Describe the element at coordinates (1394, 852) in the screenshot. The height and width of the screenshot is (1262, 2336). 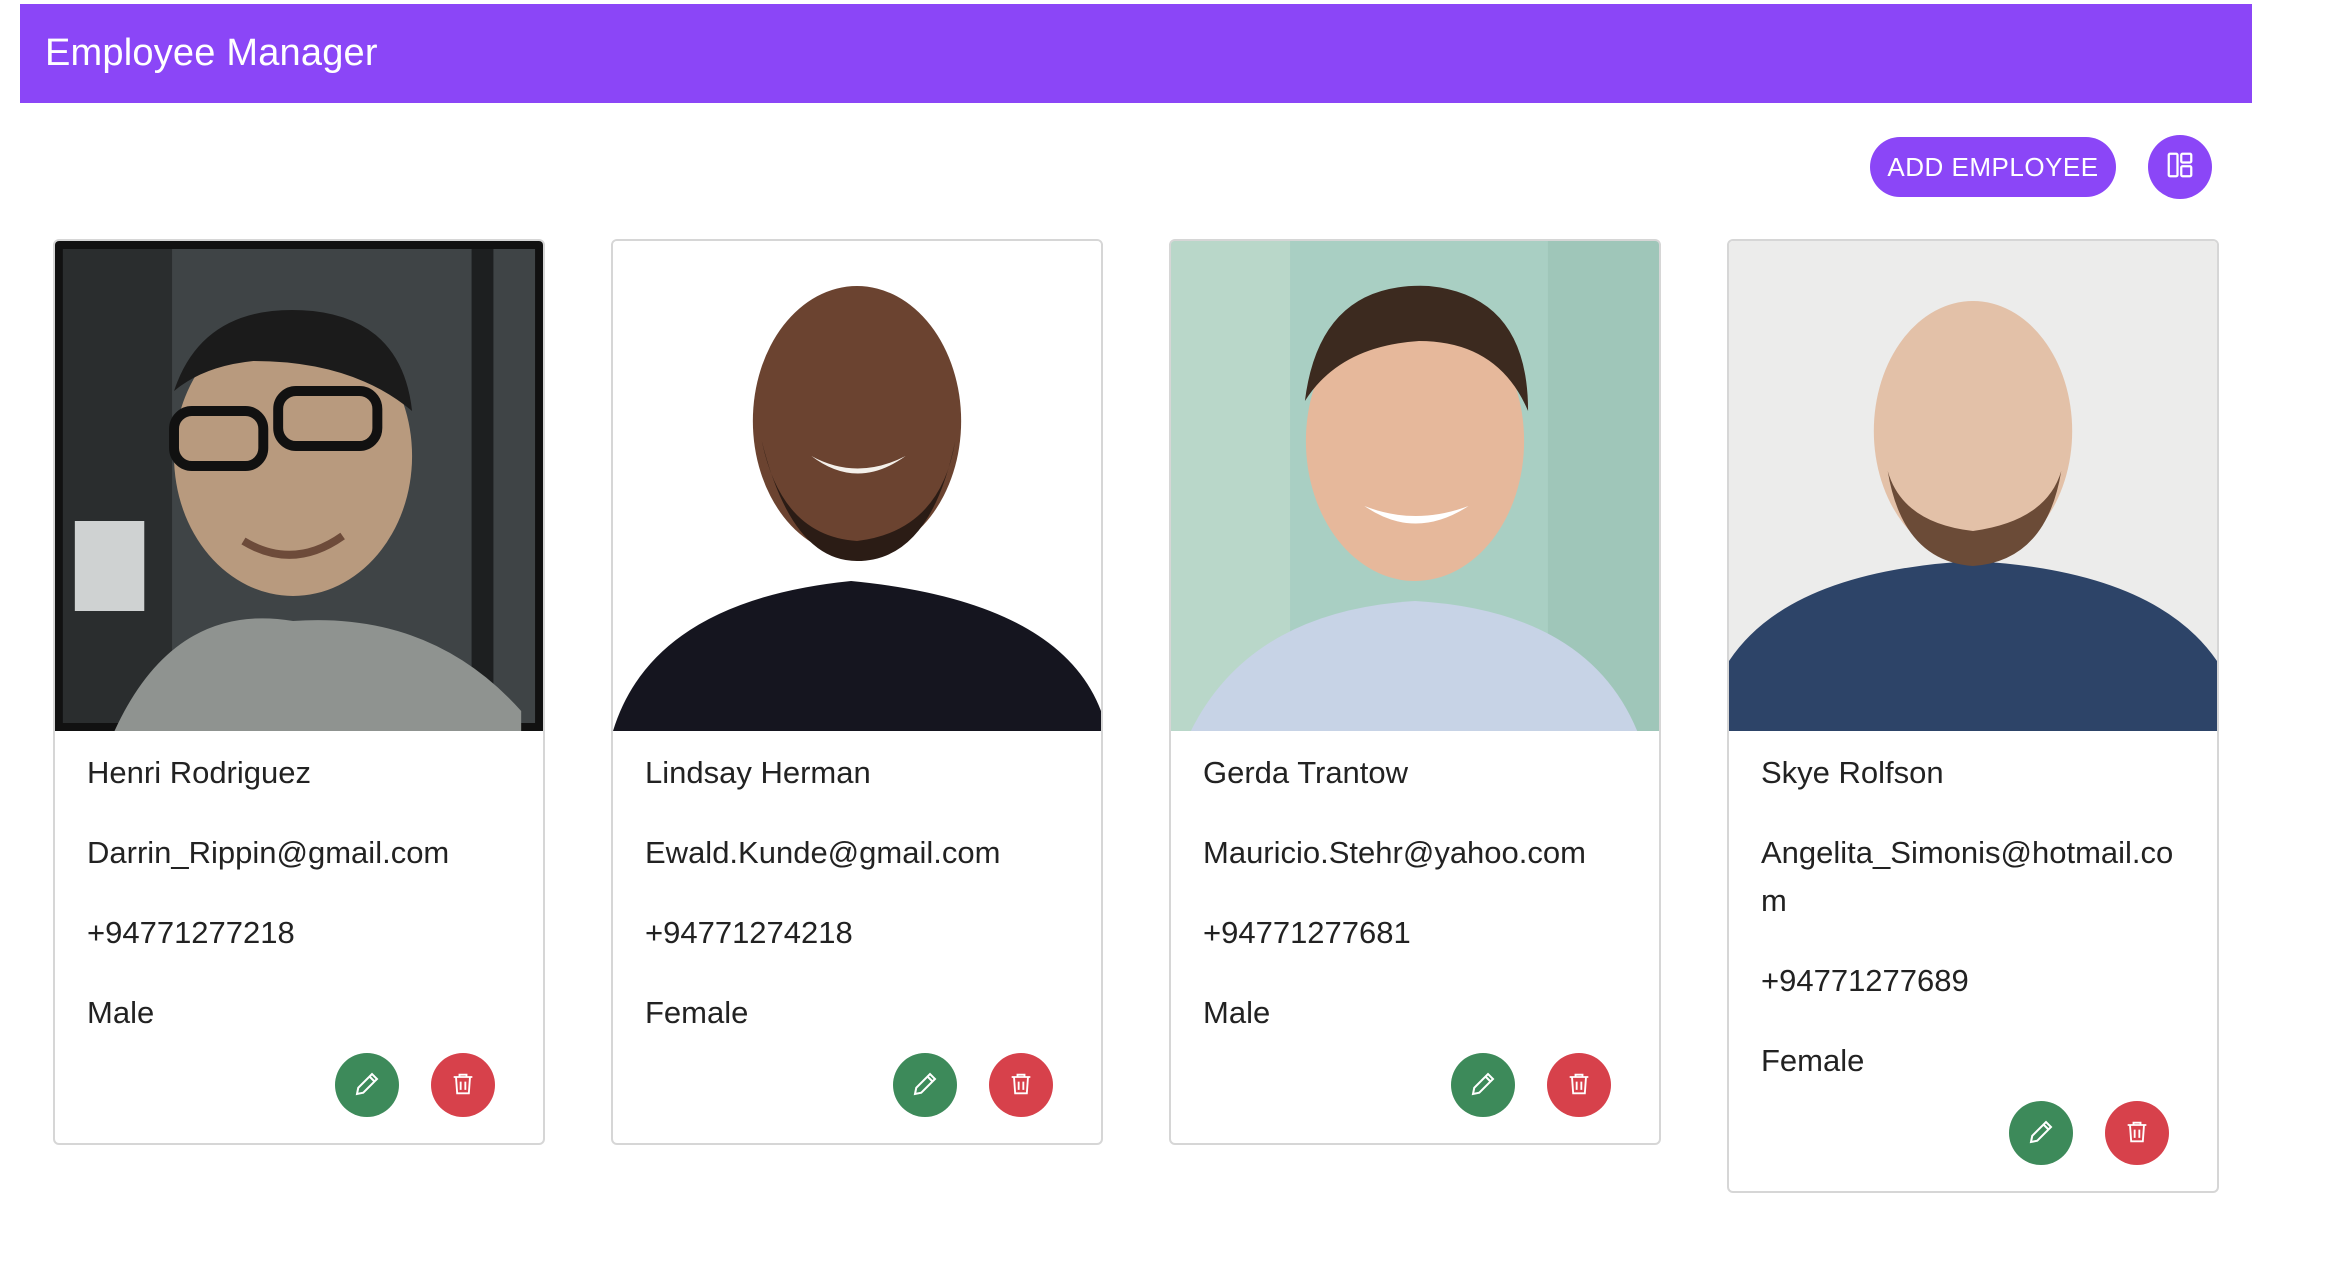
I see `employee-email: Mauricio.Stehr@yahoo.com` at that location.